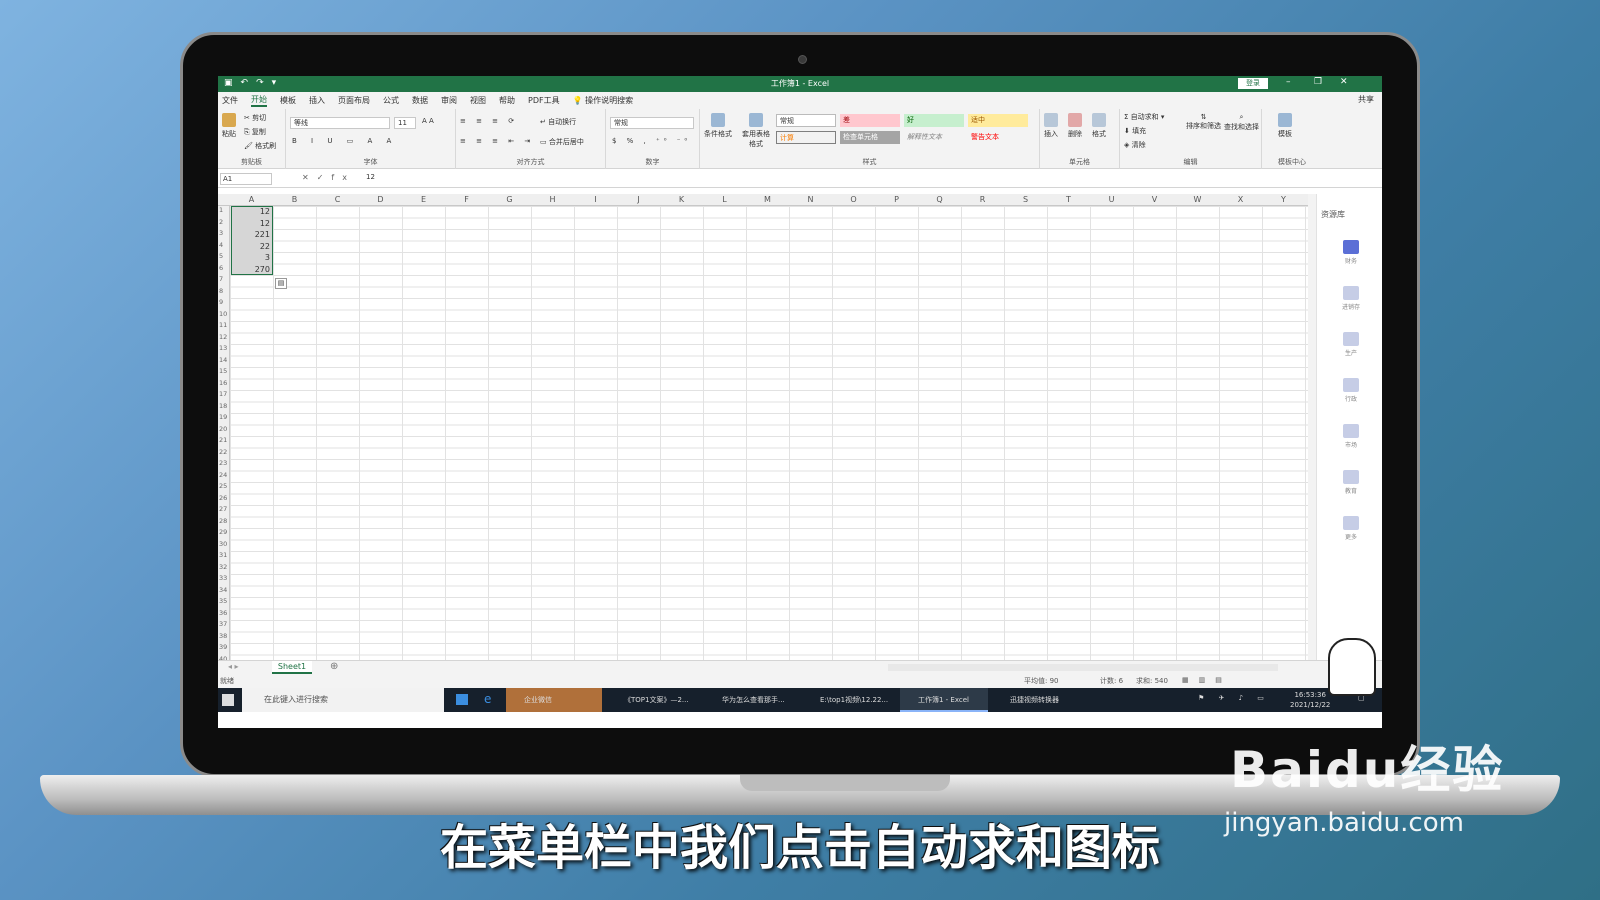 Image resolution: width=1600 pixels, height=900 pixels. What do you see at coordinates (1144, 117) in the screenshot?
I see `autosum-button: Σ 自动求和 ▾` at bounding box center [1144, 117].